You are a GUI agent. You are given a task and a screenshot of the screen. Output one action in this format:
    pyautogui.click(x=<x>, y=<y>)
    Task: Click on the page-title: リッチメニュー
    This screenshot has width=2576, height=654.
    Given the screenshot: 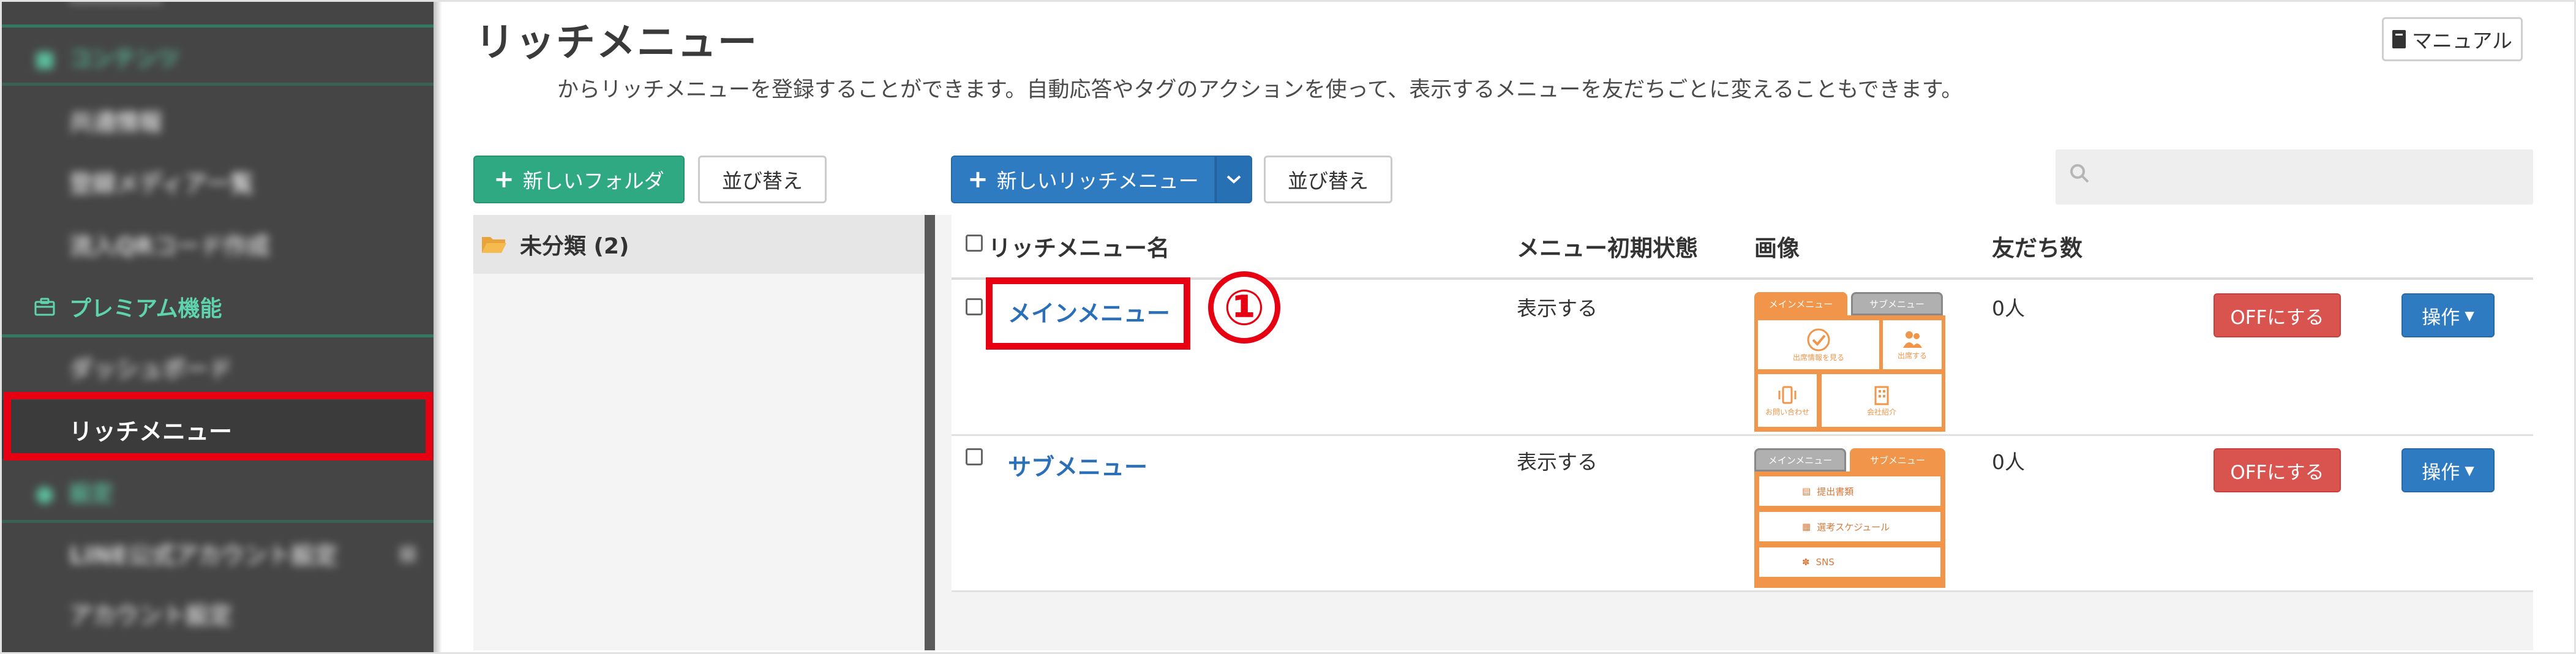 What is the action you would take?
    pyautogui.click(x=616, y=43)
    